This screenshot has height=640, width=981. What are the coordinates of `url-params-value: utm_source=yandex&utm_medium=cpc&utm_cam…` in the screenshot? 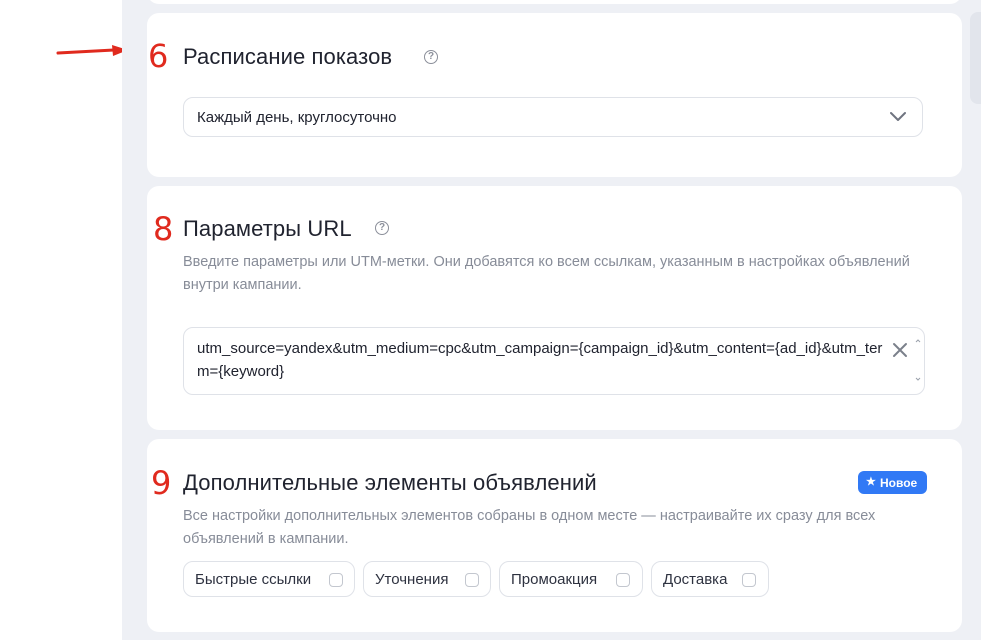 It's located at (540, 360).